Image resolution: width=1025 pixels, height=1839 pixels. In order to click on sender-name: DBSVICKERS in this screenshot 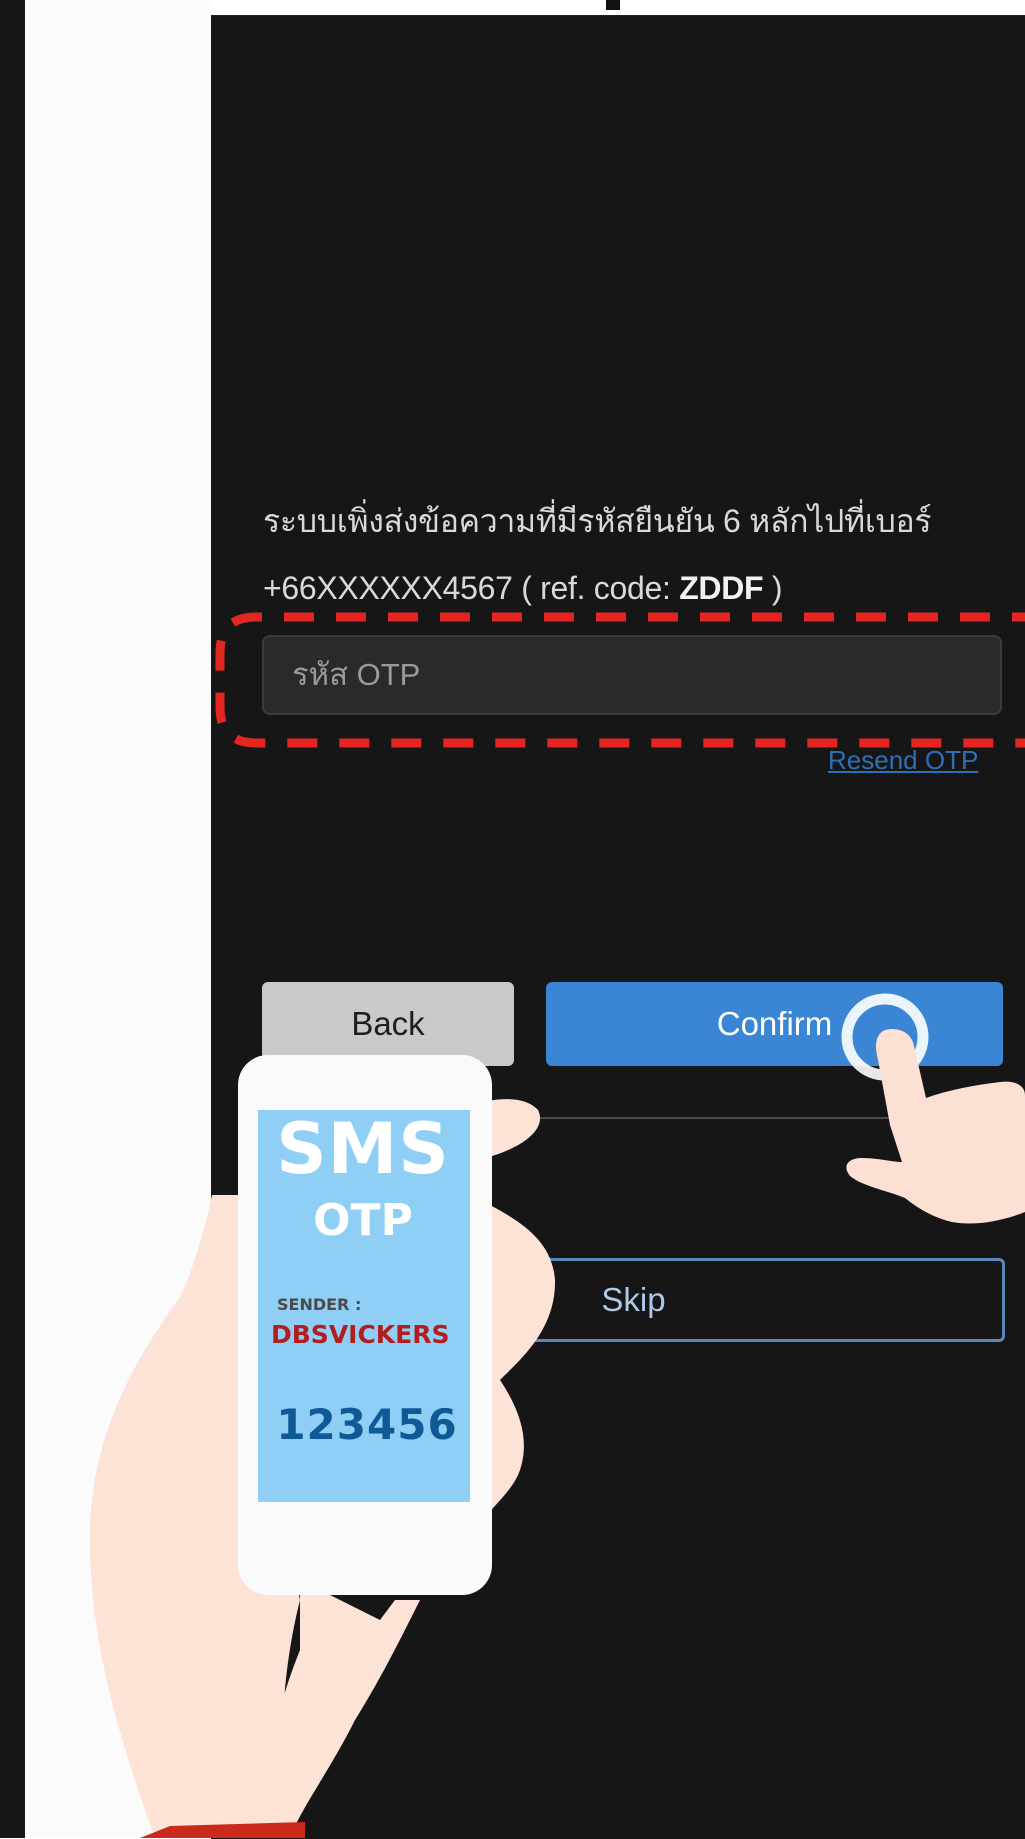, I will do `click(360, 1334)`.